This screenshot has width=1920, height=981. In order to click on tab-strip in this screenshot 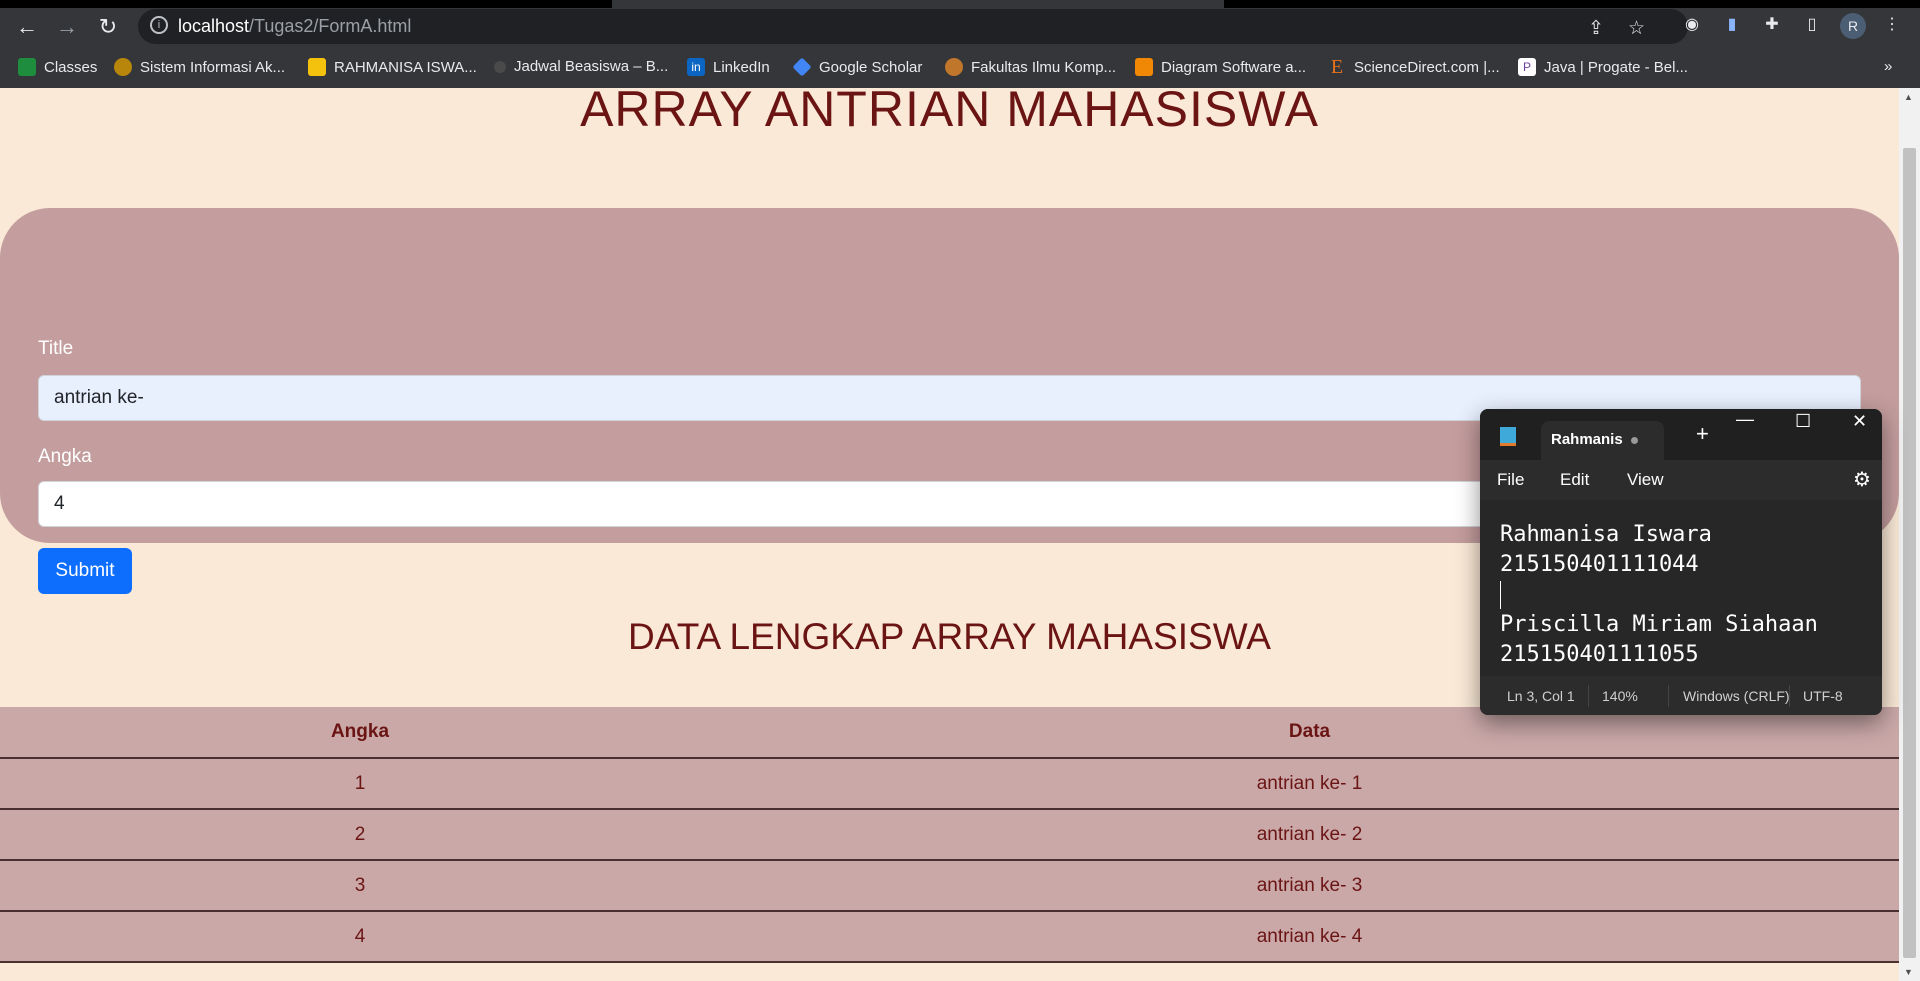, I will do `click(960, 4)`.